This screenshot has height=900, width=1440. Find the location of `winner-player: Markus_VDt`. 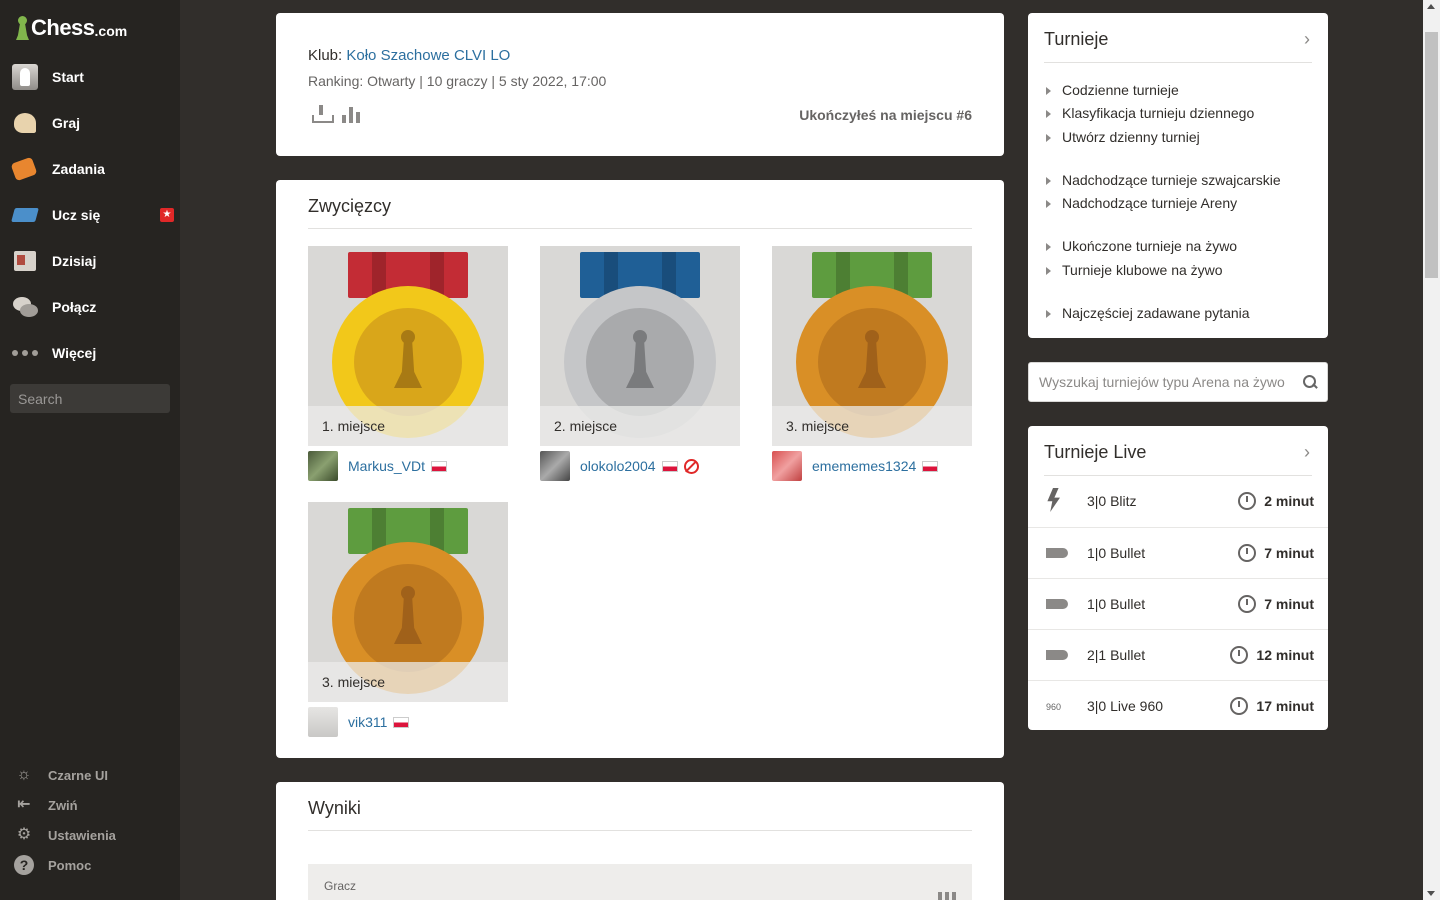

winner-player: Markus_VDt is located at coordinates (378, 466).